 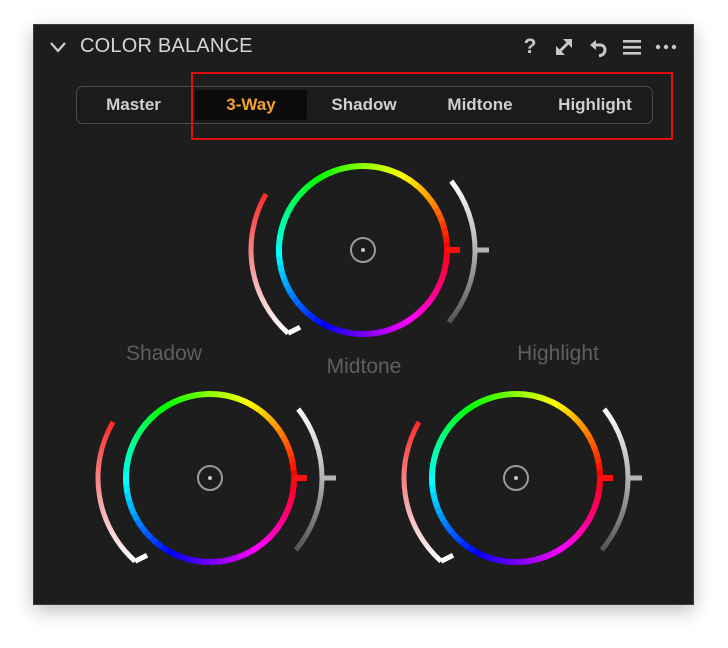 What do you see at coordinates (58, 47) in the screenshot?
I see `chevron-down-icon` at bounding box center [58, 47].